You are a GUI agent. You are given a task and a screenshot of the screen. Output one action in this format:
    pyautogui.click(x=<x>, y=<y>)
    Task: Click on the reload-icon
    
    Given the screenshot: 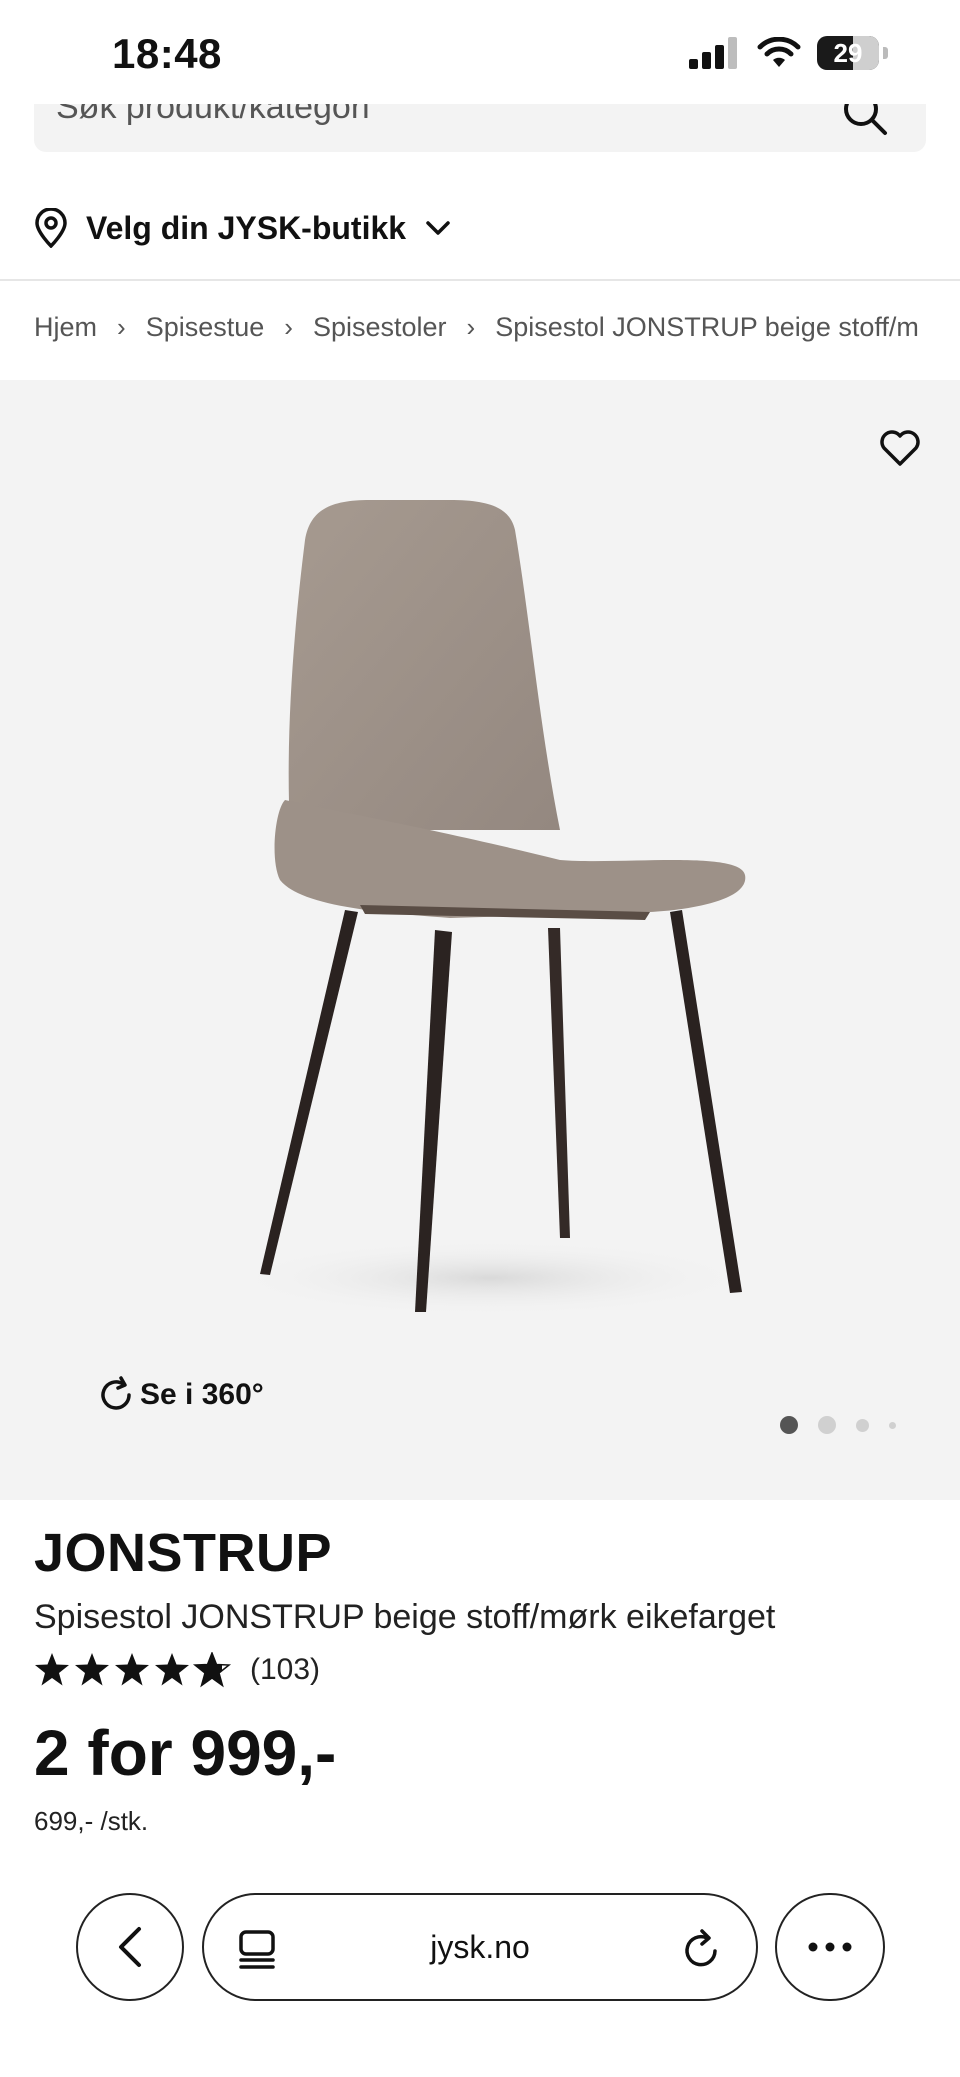 What is the action you would take?
    pyautogui.click(x=702, y=1949)
    